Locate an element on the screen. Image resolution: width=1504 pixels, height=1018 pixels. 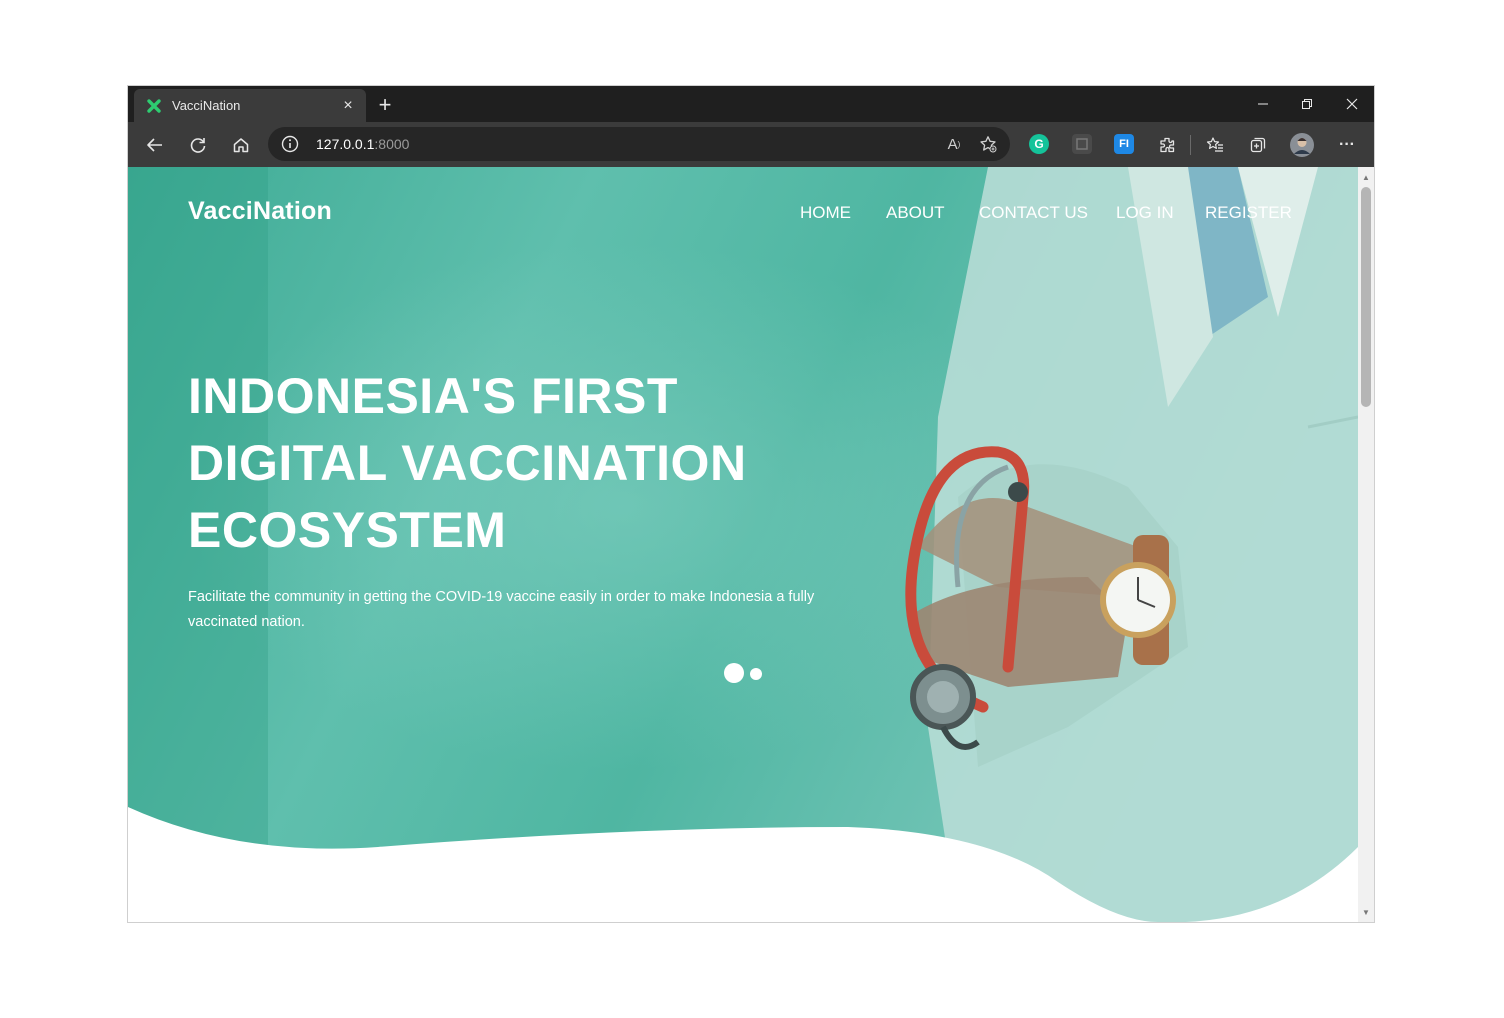
read-aloud-icon: A) is located at coordinates (954, 144).